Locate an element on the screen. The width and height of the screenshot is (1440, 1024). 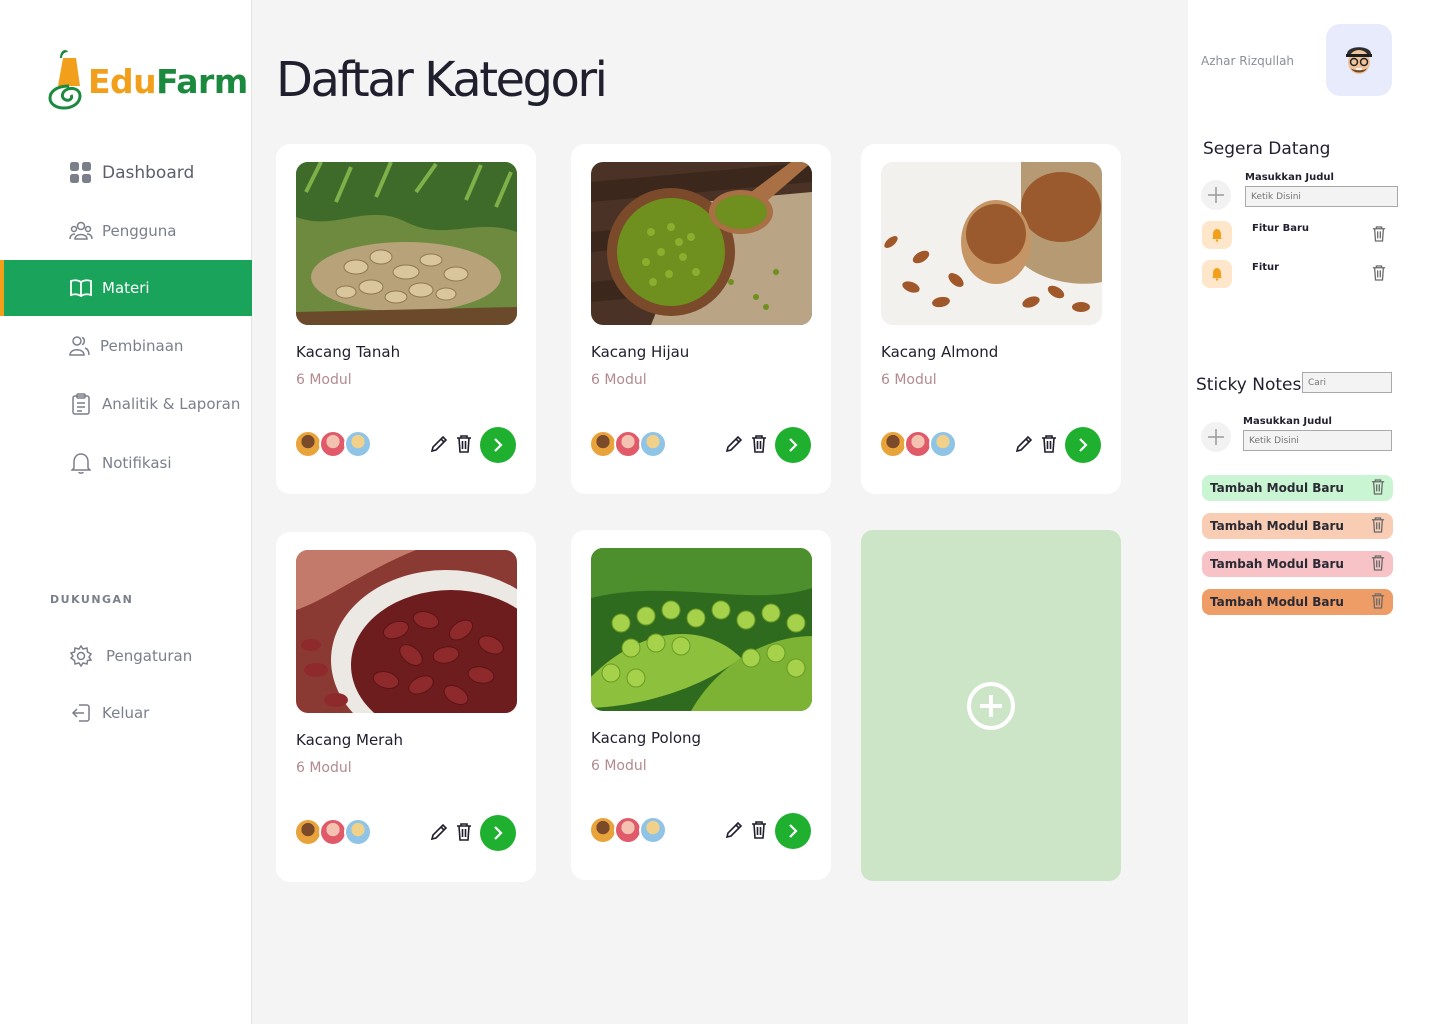
category-name: Kacang Hijau is located at coordinates (640, 352).